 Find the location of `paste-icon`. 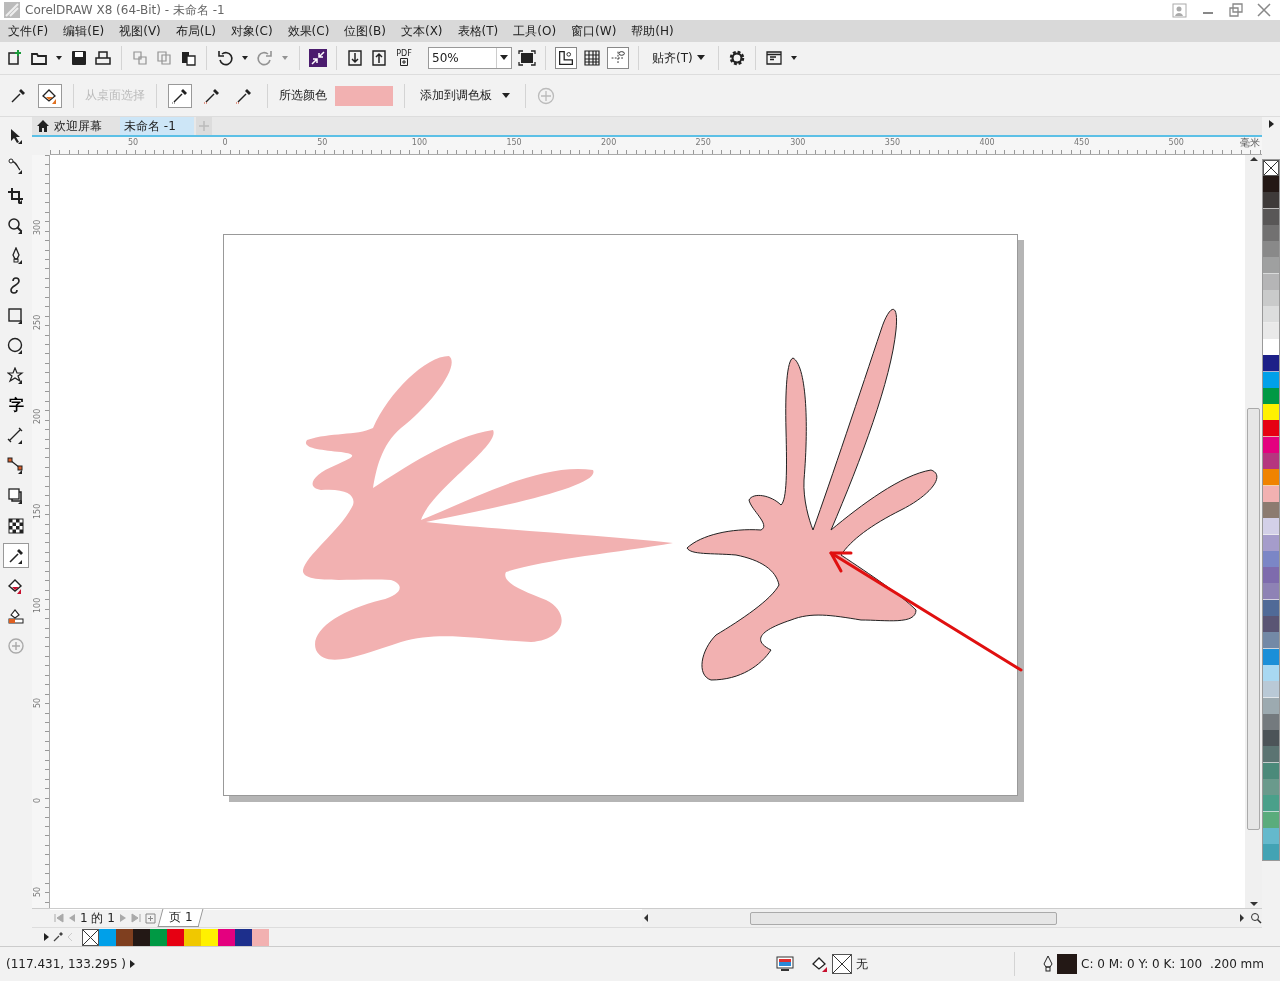

paste-icon is located at coordinates (188, 58).